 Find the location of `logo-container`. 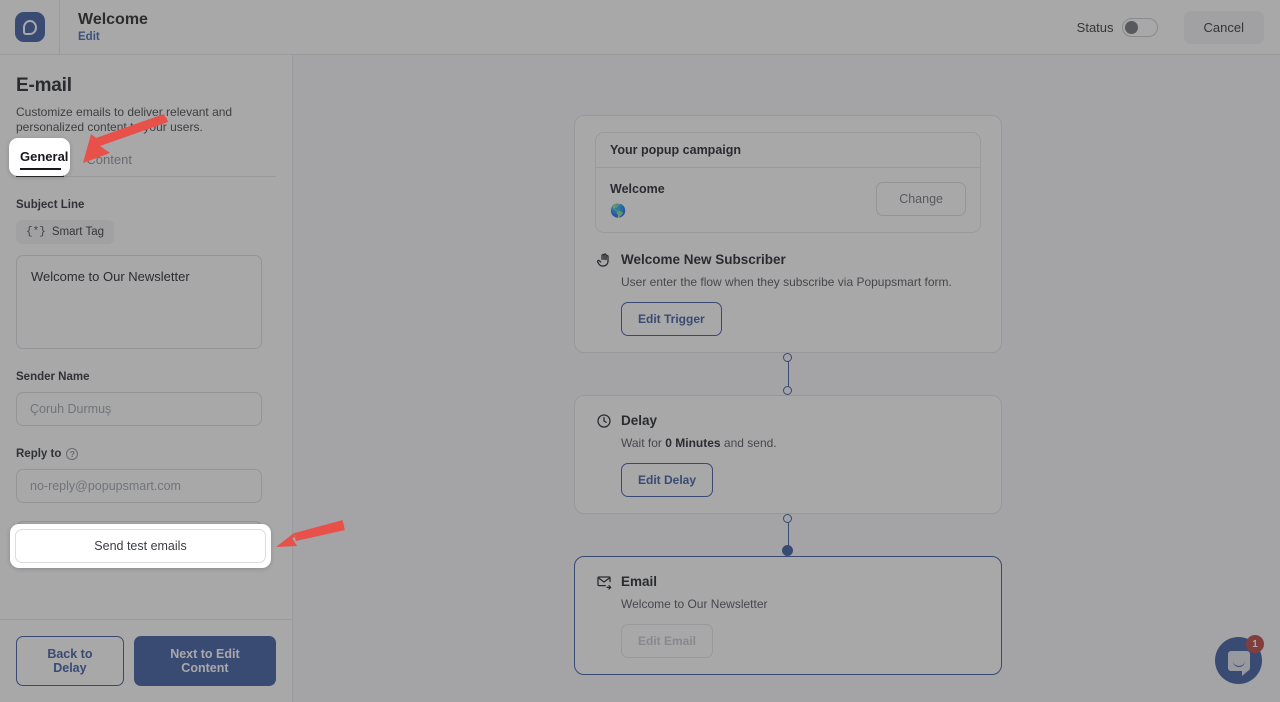

logo-container is located at coordinates (30, 27).